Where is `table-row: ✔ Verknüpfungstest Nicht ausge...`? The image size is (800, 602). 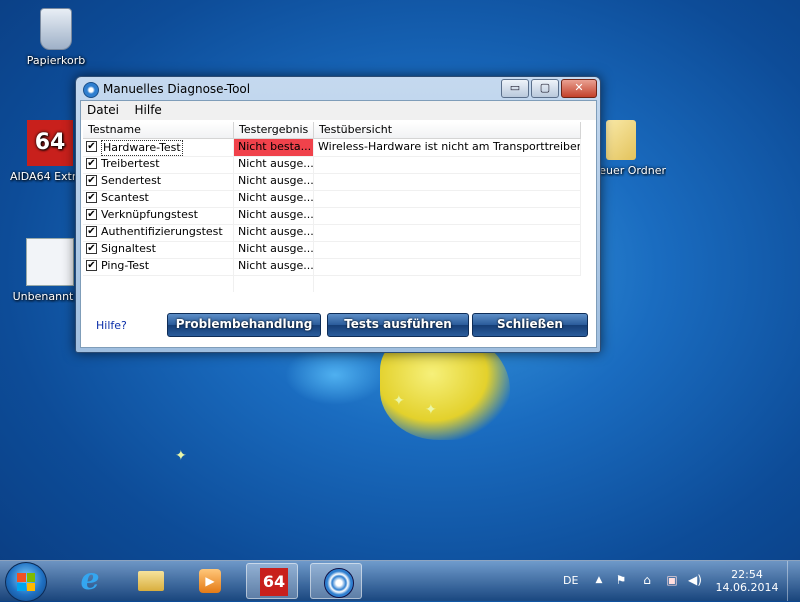
table-row: ✔ Verknüpfungstest Nicht ausge... is located at coordinates (332, 216).